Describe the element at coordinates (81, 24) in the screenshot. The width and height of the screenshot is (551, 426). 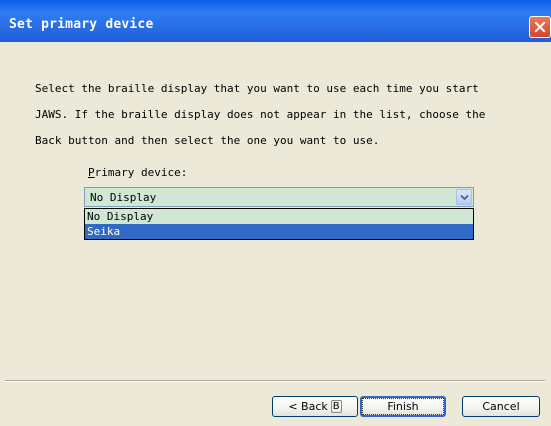
I see `window-title: Set primary device` at that location.